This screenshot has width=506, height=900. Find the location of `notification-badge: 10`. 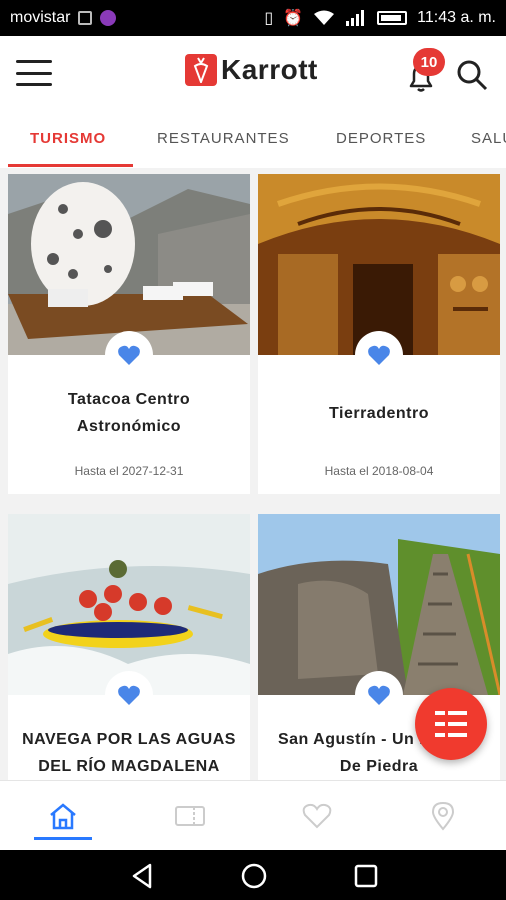

notification-badge: 10 is located at coordinates (429, 62).